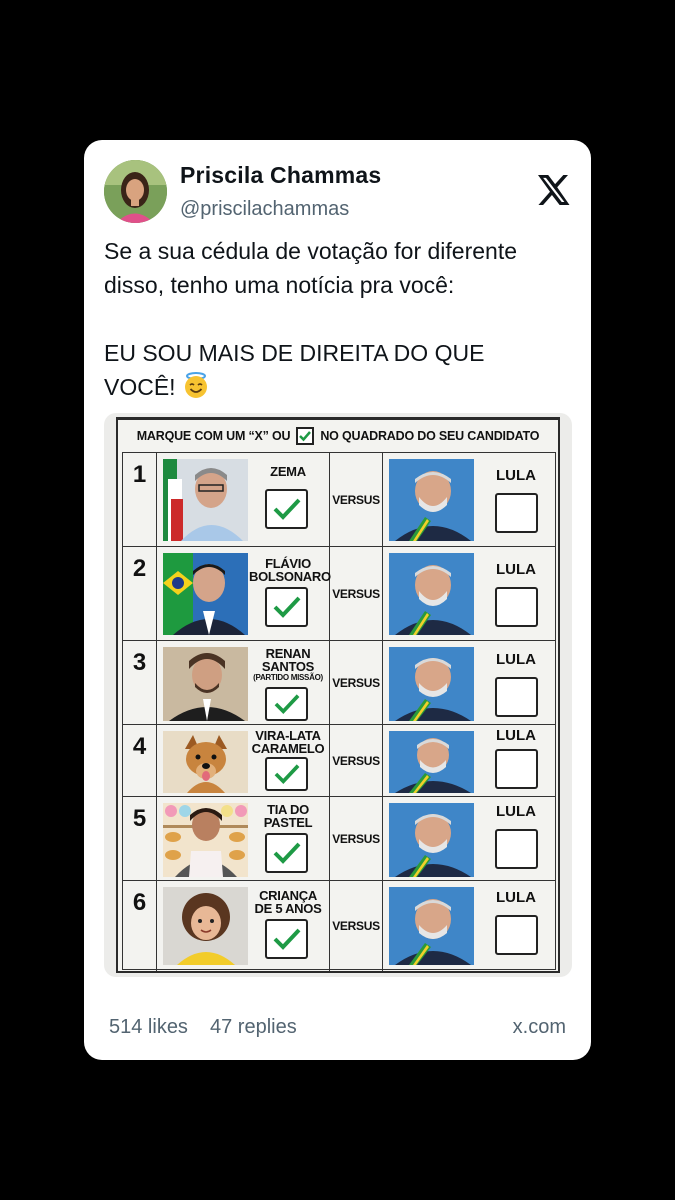  Describe the element at coordinates (140, 387) in the screenshot. I see `post-text-line-end: VOCÊ!` at that location.